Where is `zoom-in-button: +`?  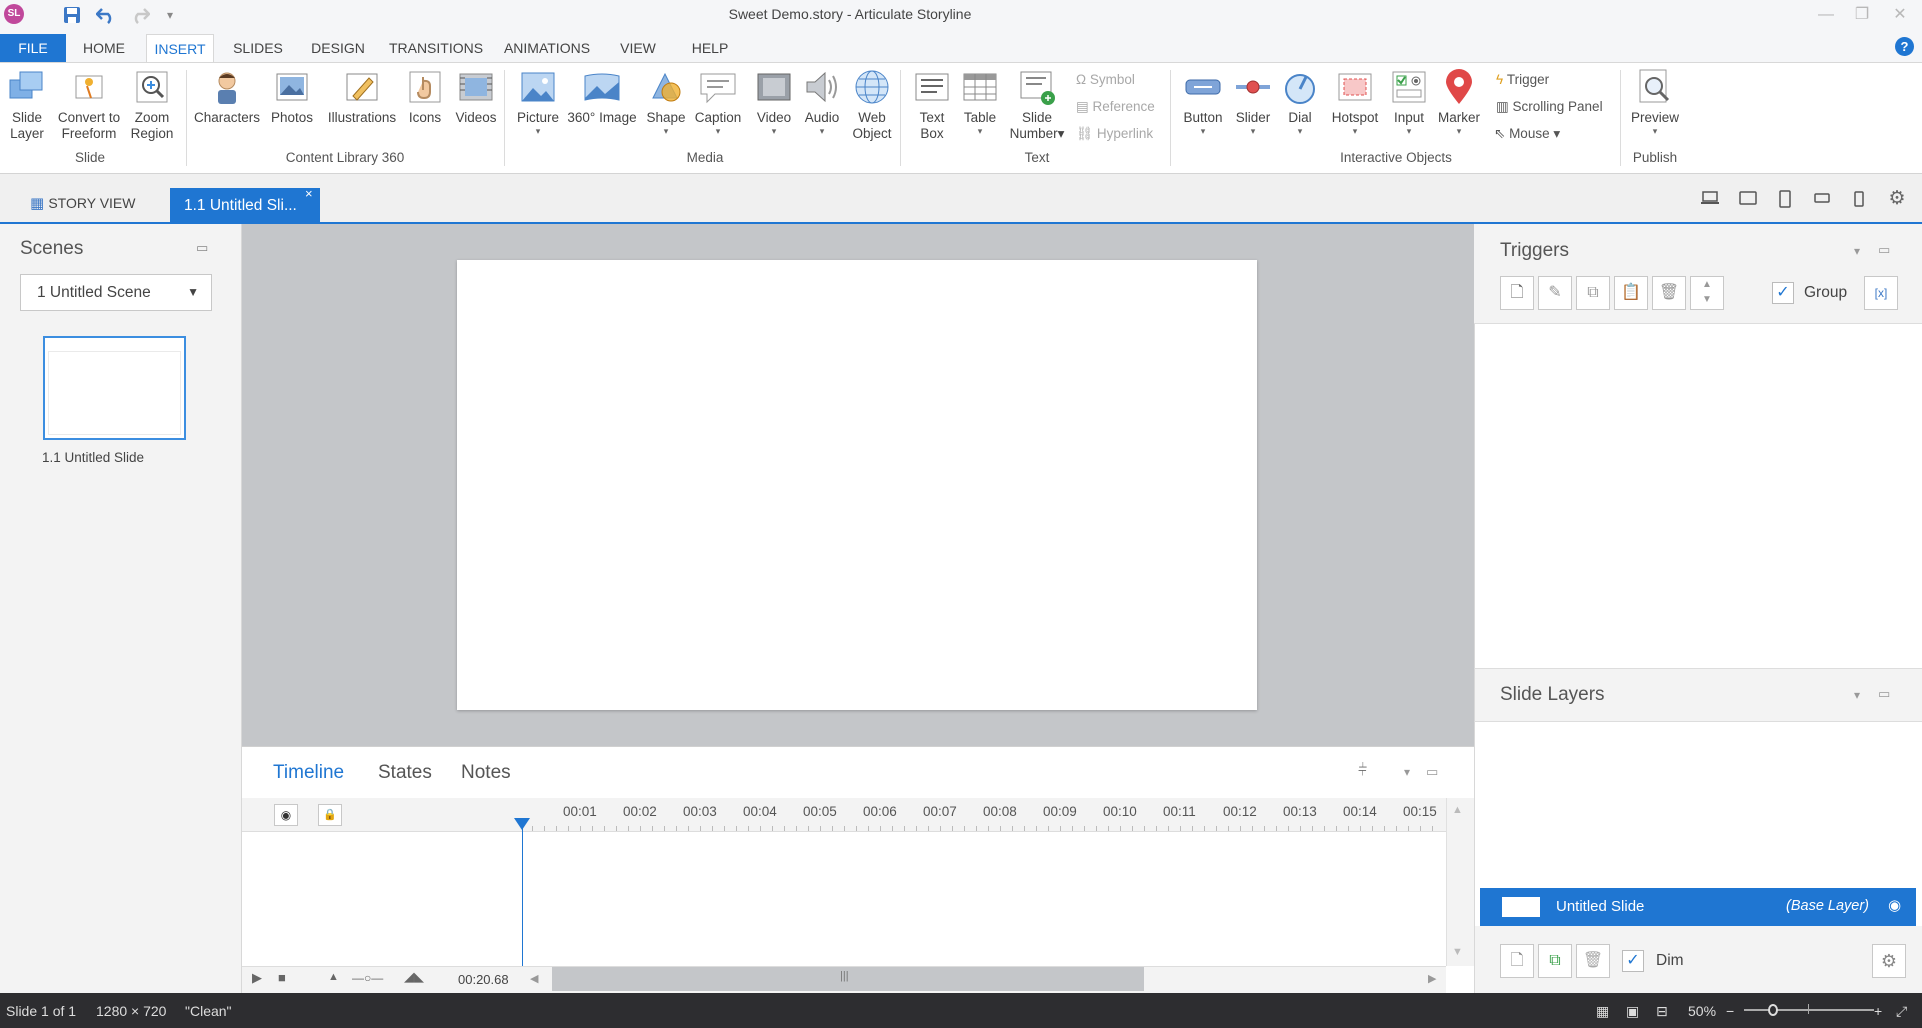 zoom-in-button: + is located at coordinates (1878, 1011).